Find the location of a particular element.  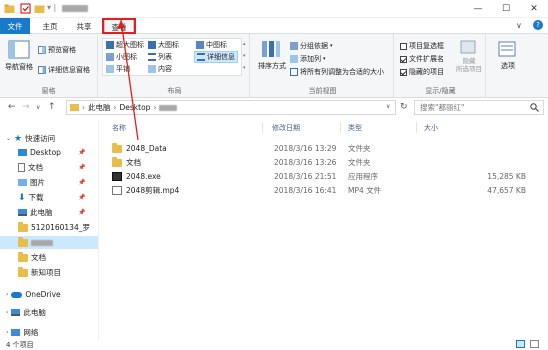

picture-icon is located at coordinates (22, 182).